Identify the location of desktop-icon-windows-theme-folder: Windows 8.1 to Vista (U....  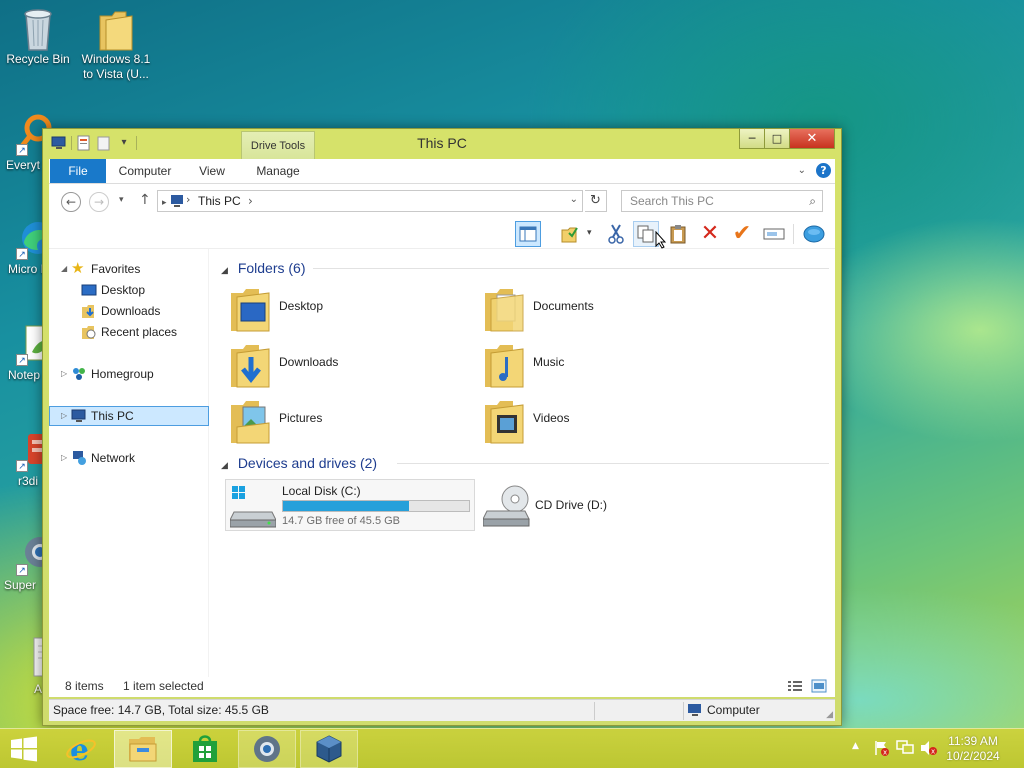
(116, 44).